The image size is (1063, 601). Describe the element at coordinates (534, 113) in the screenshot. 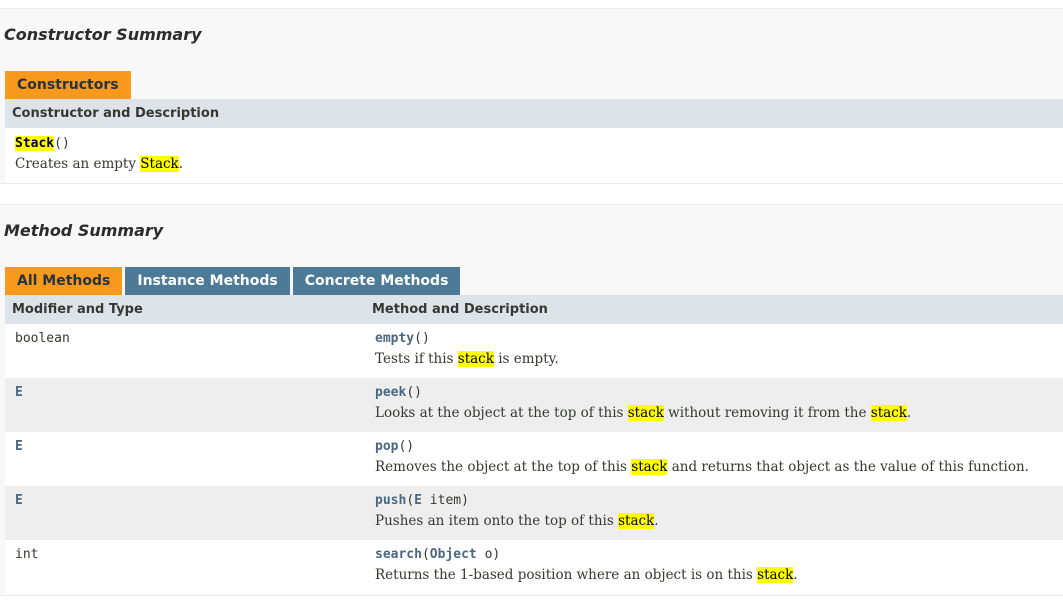

I see `constructor-table-header: Constructor and Description` at that location.